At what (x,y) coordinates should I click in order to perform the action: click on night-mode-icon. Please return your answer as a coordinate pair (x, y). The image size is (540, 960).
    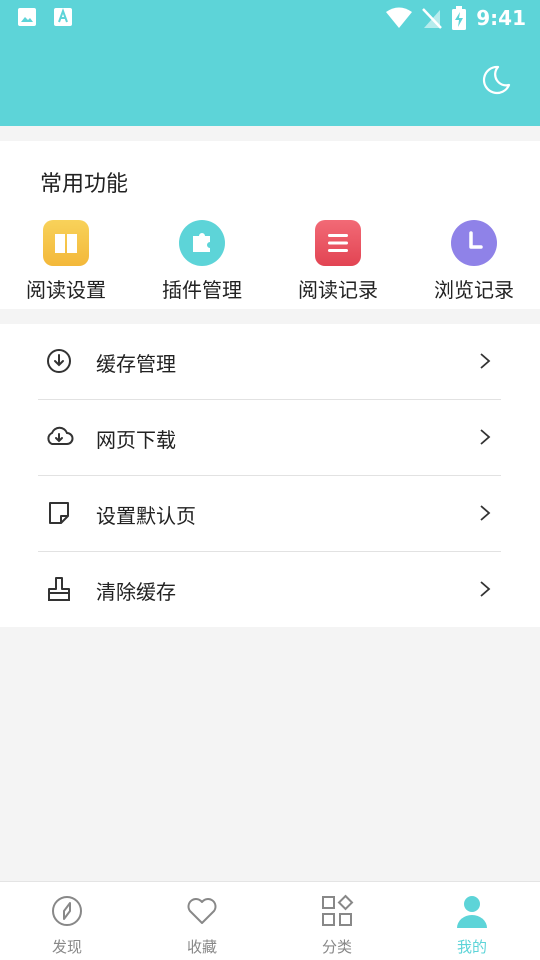
    Looking at the image, I should click on (496, 80).